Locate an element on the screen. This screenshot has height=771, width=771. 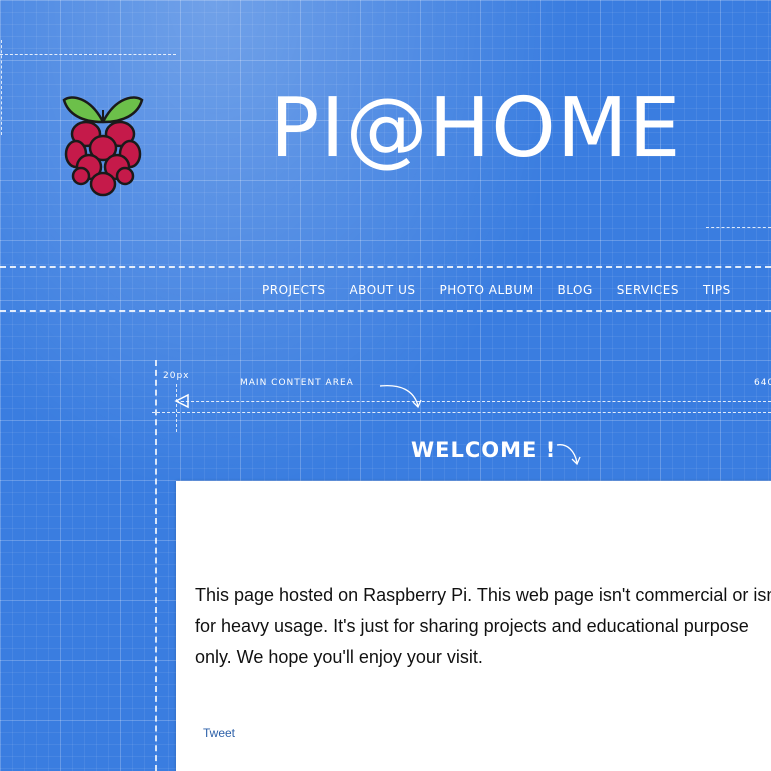
welcome-heading: WELCOME ! is located at coordinates (484, 450).